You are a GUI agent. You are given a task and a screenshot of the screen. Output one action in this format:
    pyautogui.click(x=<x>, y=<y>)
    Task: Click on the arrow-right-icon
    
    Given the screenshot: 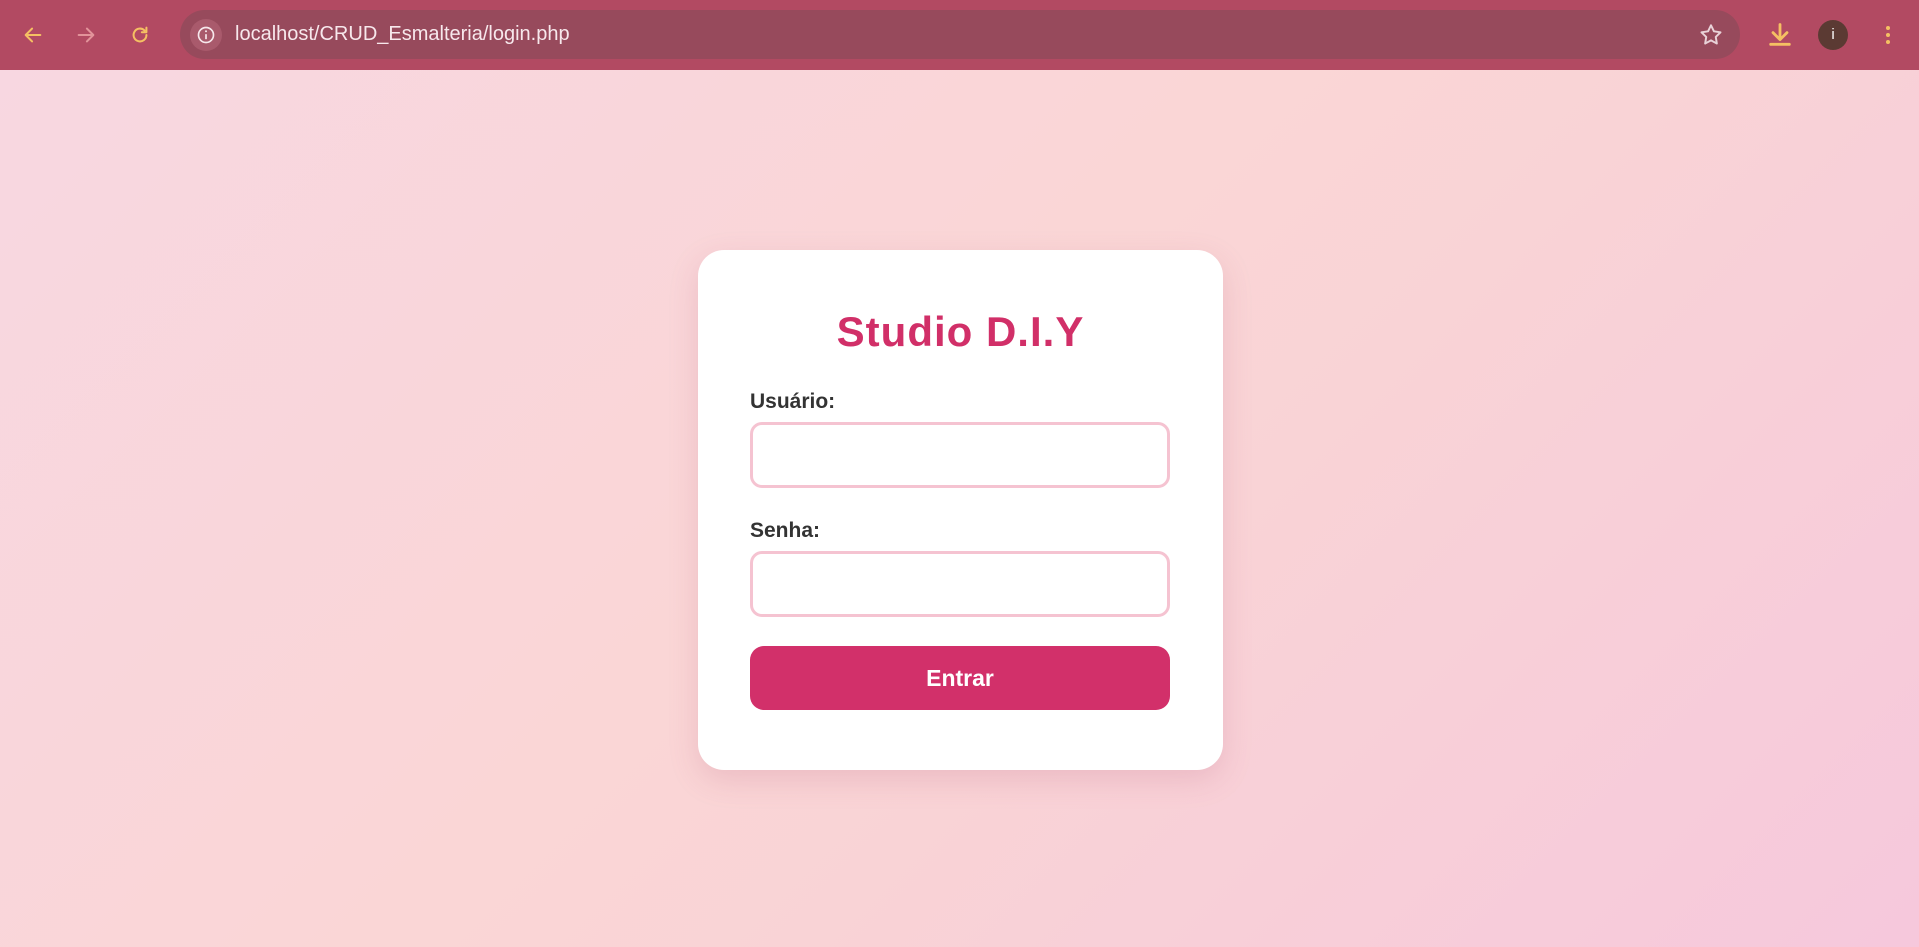 What is the action you would take?
    pyautogui.click(x=86, y=35)
    